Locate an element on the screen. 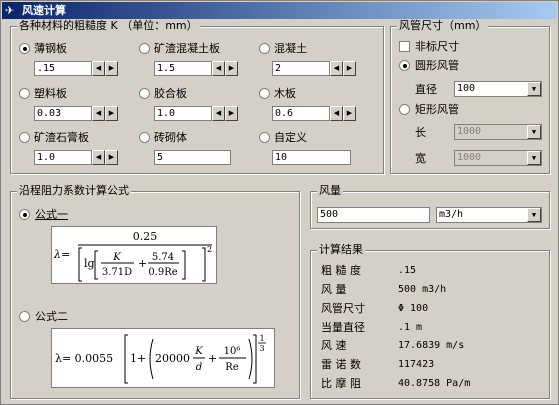 The height and width of the screenshot is (405, 559). formula-2-svg: λ= 0.0055 1+ 20000 K d + 10⁶ Re 1 3 is located at coordinates (160, 359).